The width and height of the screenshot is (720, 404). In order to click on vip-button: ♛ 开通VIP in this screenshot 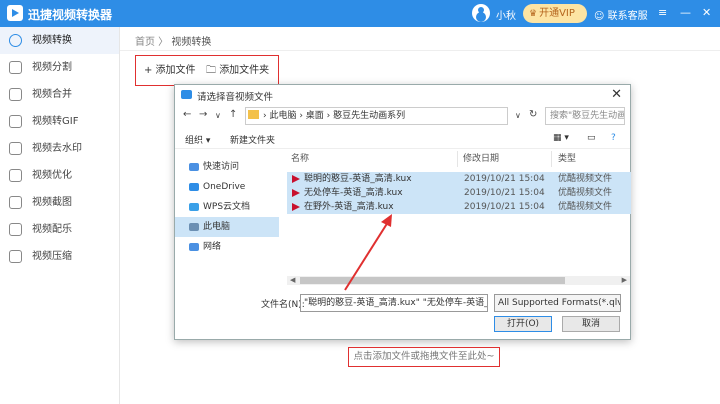, I will do `click(555, 13)`.